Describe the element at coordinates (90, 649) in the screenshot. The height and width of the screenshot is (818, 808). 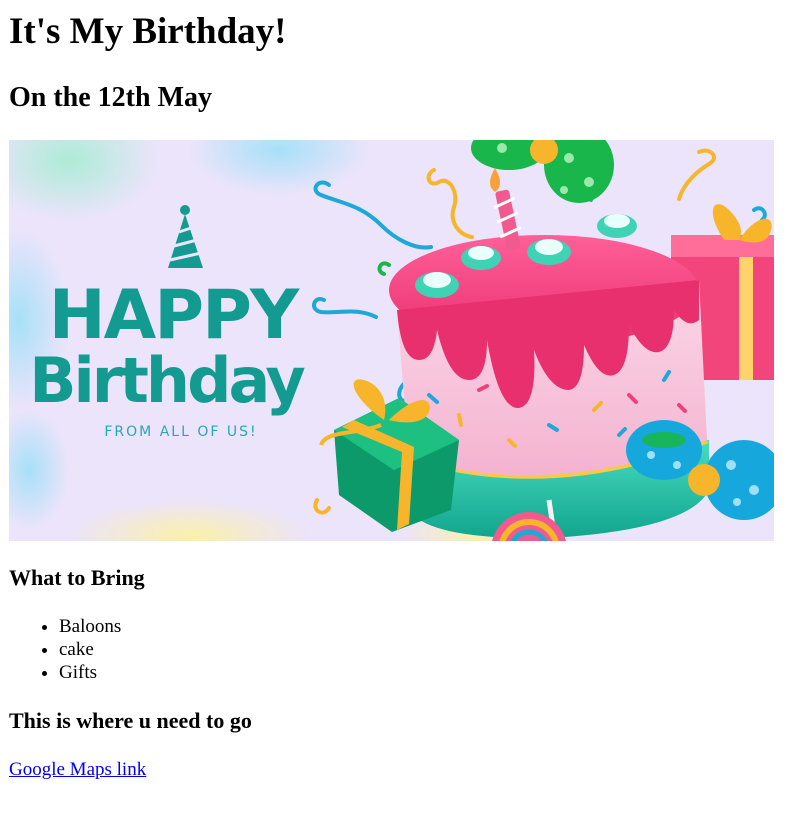
I see `list-item: cake` at that location.